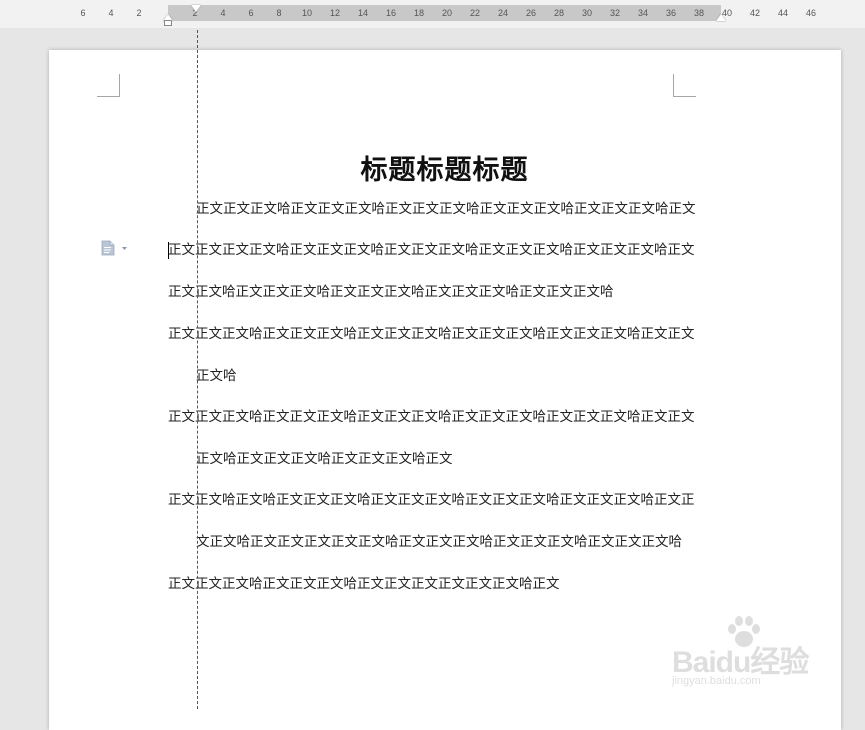 The height and width of the screenshot is (730, 865). What do you see at coordinates (671, 13) in the screenshot?
I see `ruler-tick-label: 36` at bounding box center [671, 13].